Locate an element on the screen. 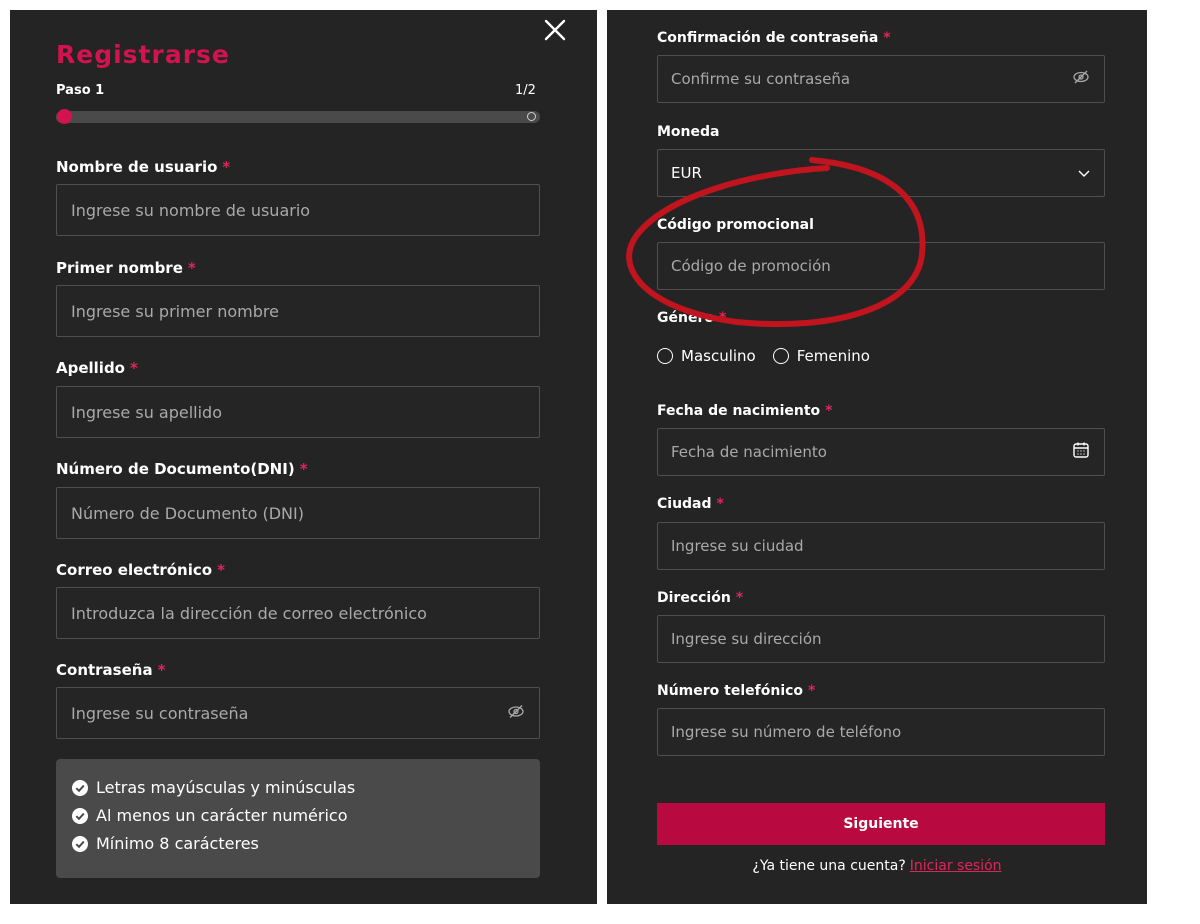 This screenshot has height=924, width=1200. birthdate-field: Fecha de nacimiento is located at coordinates (881, 452).